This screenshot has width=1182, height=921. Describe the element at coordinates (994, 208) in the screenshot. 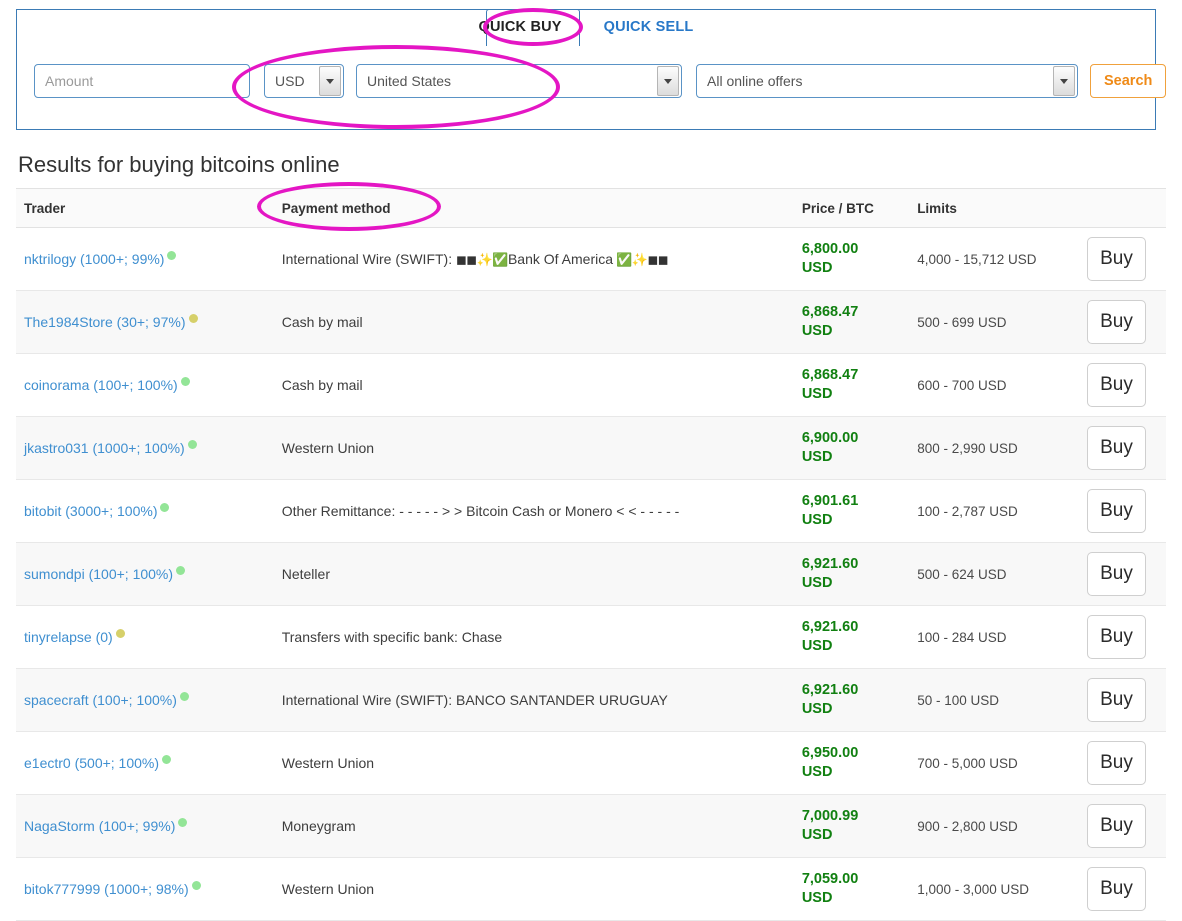

I see `column-header-limits: Limits` at that location.